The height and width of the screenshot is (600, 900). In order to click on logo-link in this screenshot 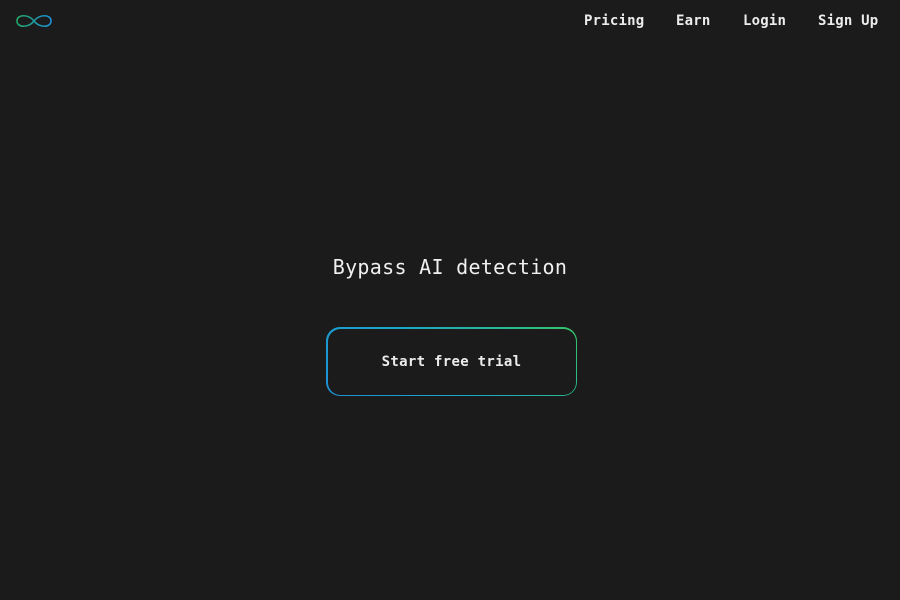, I will do `click(34, 21)`.